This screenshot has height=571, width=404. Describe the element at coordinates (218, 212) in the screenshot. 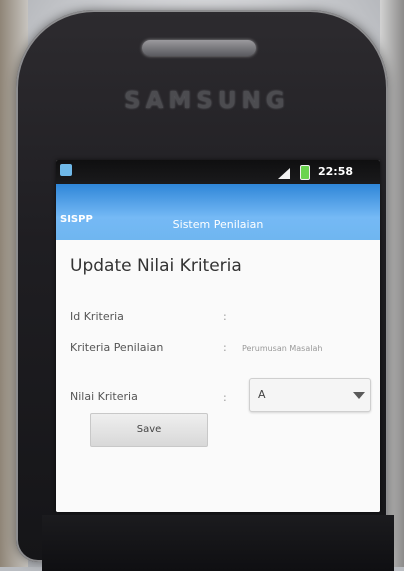

I see `app-title-bar: SISPP Sistem Penilaian` at that location.